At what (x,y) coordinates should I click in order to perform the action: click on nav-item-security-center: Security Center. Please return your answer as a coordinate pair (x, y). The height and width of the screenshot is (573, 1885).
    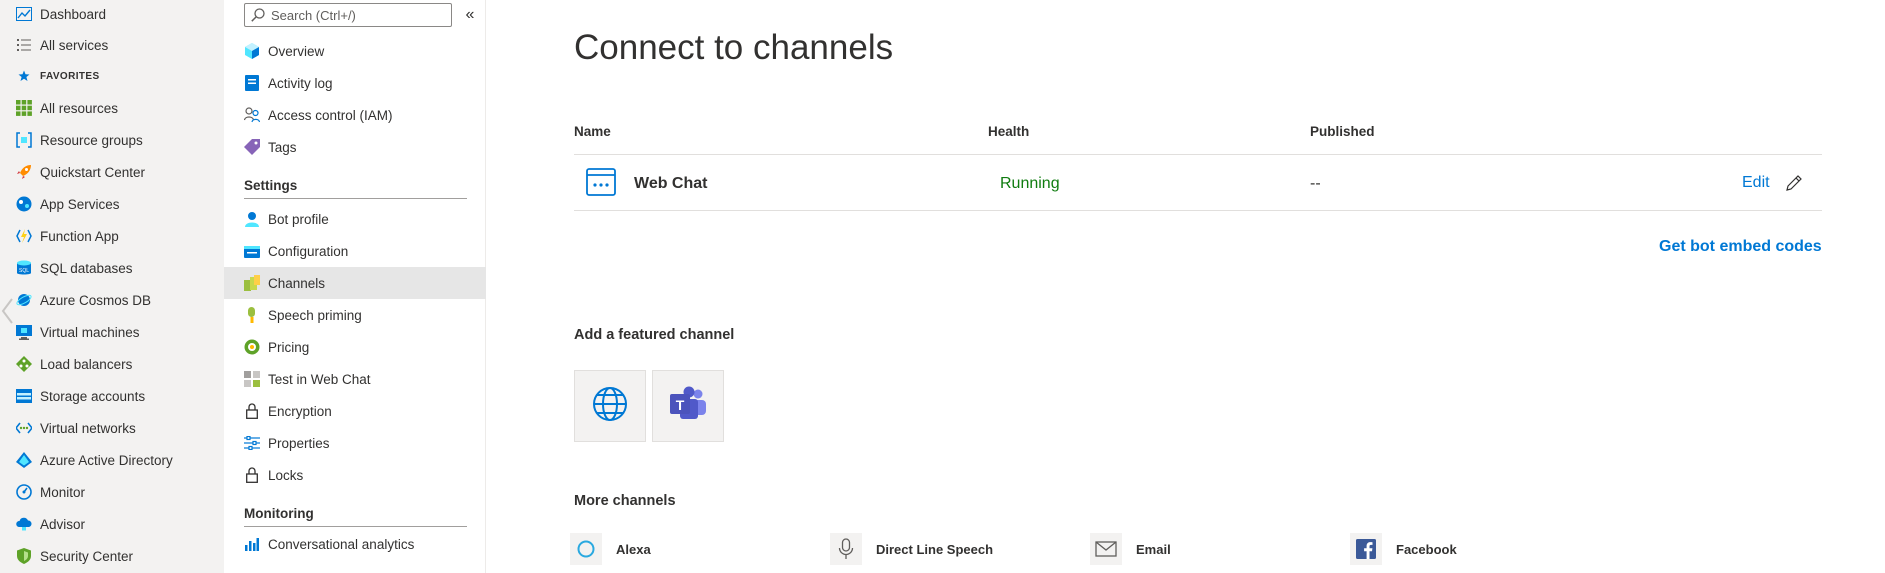
    Looking at the image, I should click on (74, 556).